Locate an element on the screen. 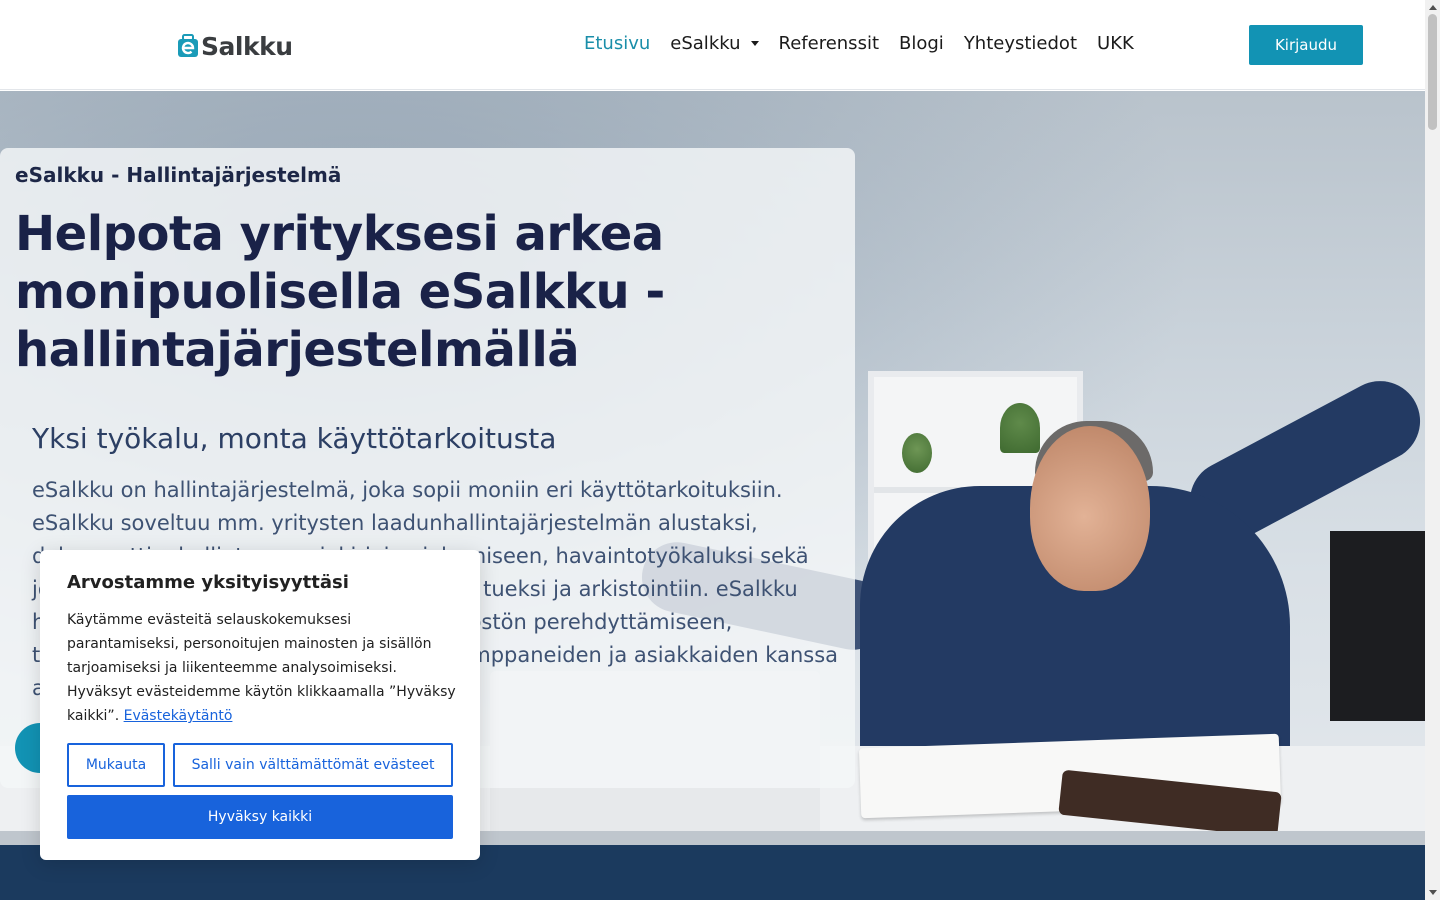 Image resolution: width=1440 pixels, height=900 pixels. login-button: Kirjaudu is located at coordinates (1306, 45).